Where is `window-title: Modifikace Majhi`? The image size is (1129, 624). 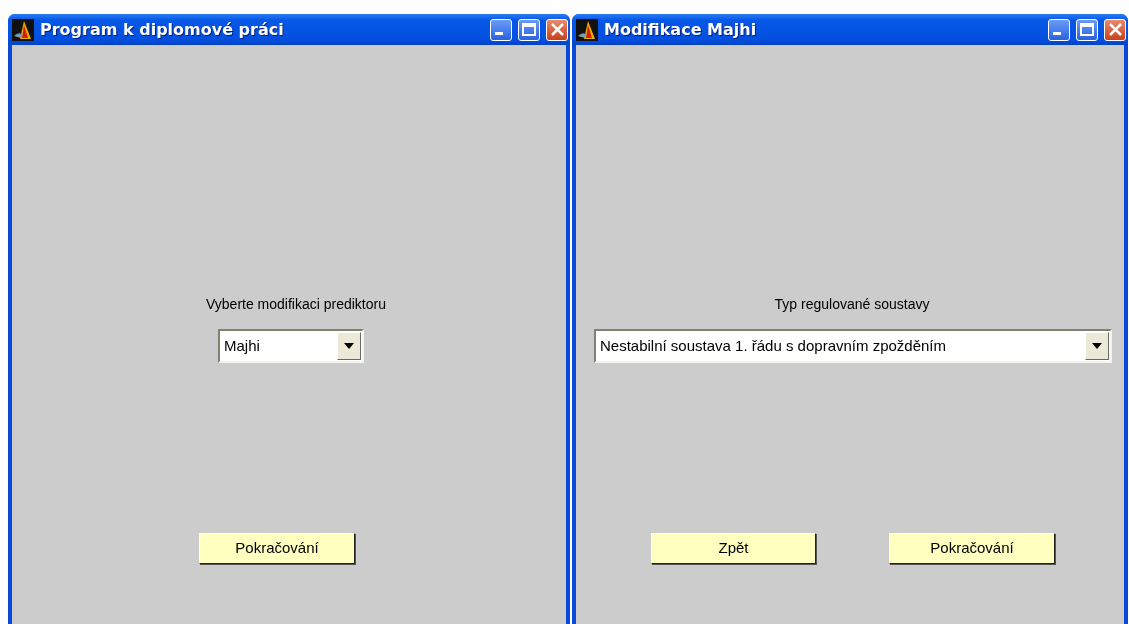
window-title: Modifikace Majhi is located at coordinates (681, 29).